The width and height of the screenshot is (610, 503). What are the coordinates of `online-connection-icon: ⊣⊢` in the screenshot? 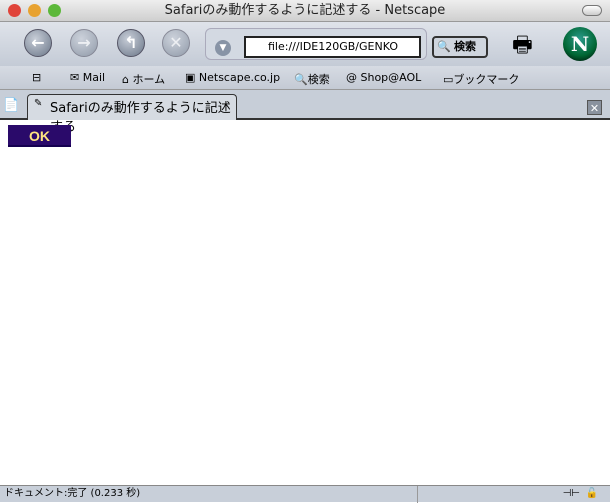 It's located at (571, 494).